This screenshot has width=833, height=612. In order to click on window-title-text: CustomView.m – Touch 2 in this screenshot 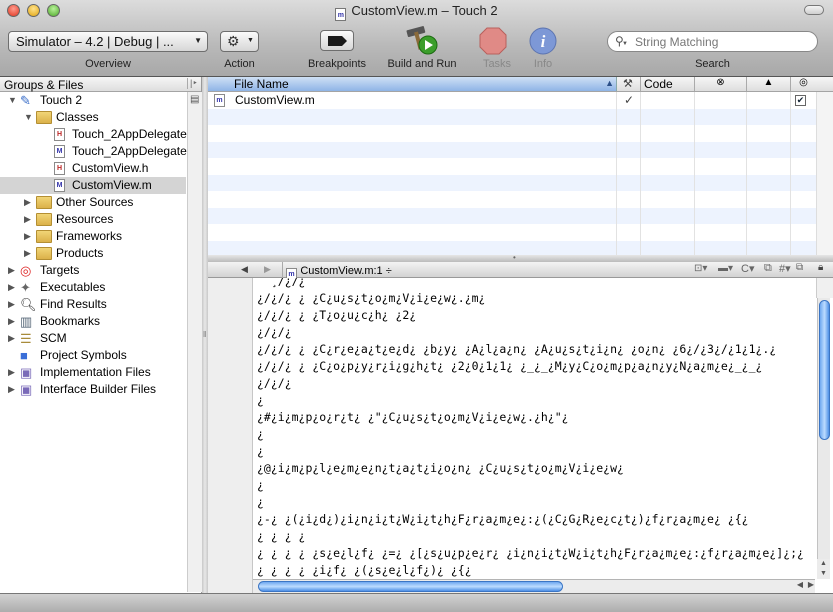, I will do `click(424, 10)`.